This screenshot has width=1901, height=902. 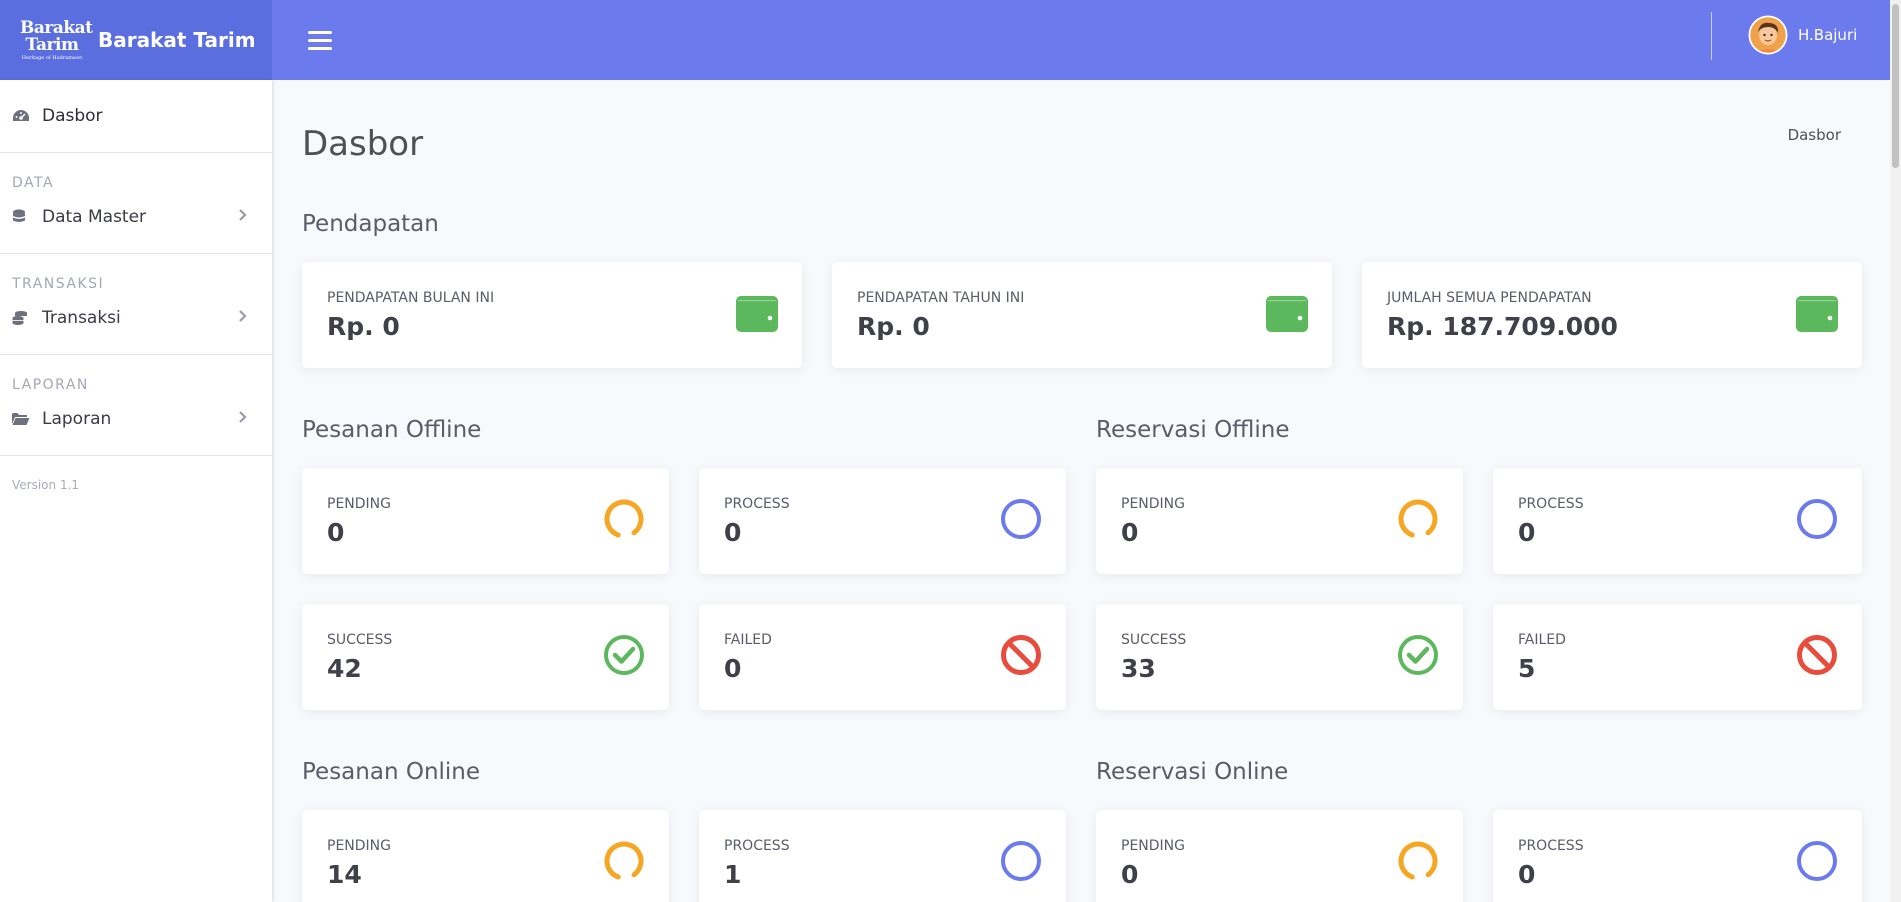 What do you see at coordinates (411, 298) in the screenshot?
I see `card-label: PENDAPATAN BULAN INI` at bounding box center [411, 298].